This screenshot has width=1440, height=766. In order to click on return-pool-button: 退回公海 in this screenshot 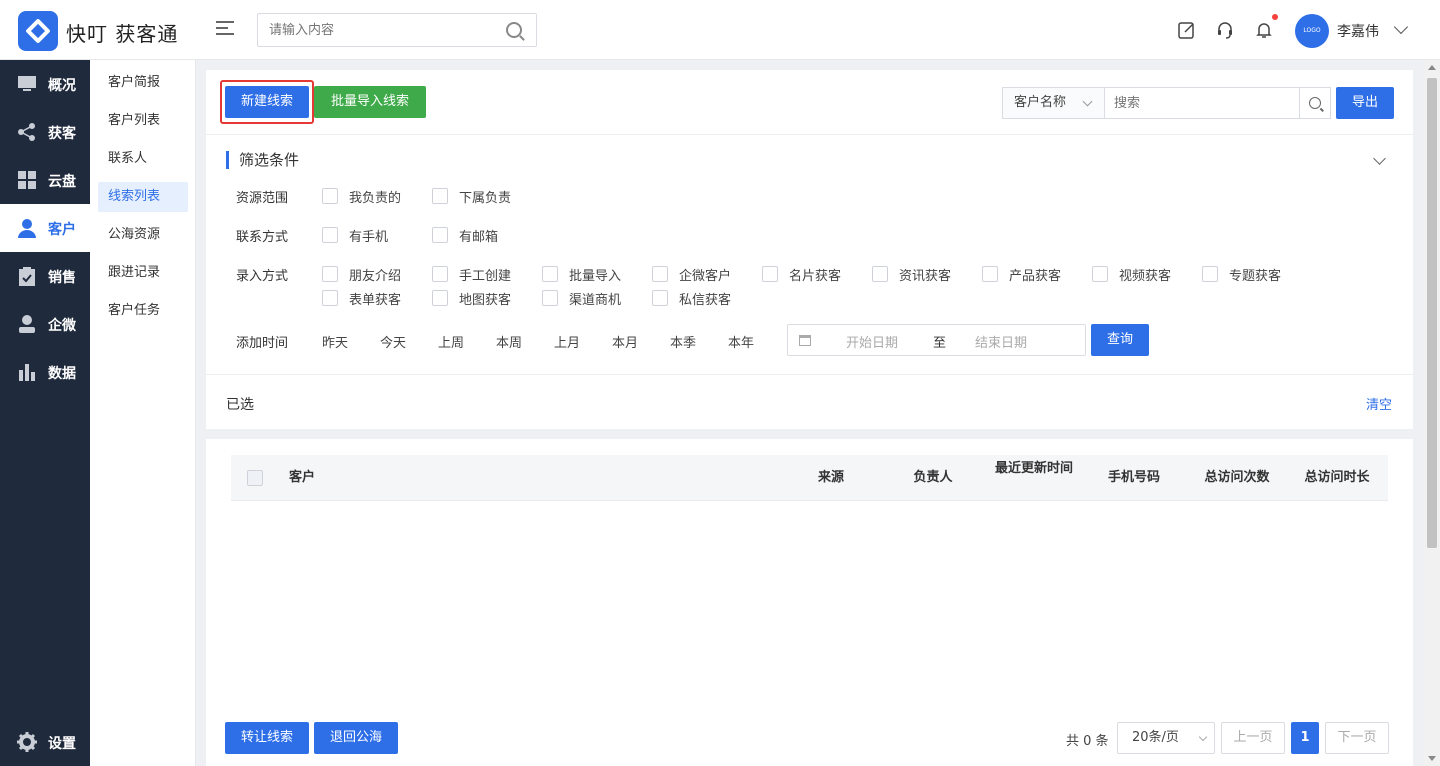, I will do `click(356, 738)`.